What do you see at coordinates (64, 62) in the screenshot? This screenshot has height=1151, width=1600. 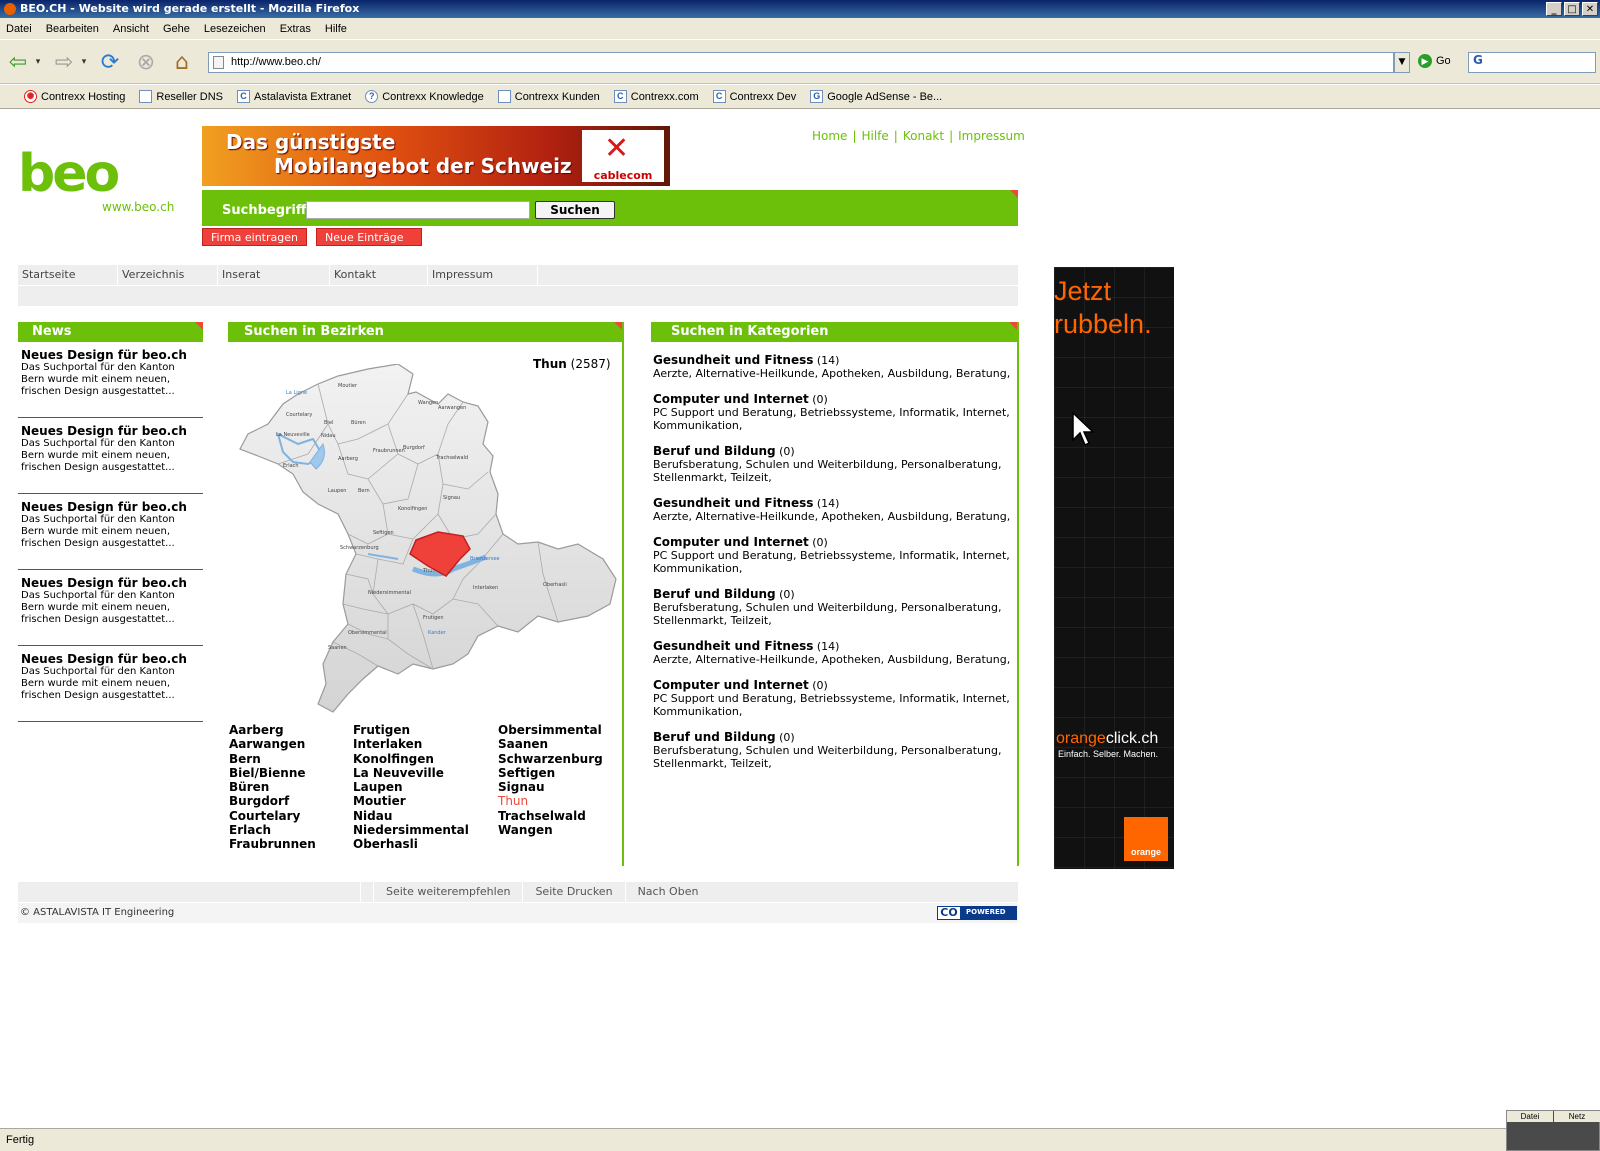 I see `forward-icon: ⇨` at bounding box center [64, 62].